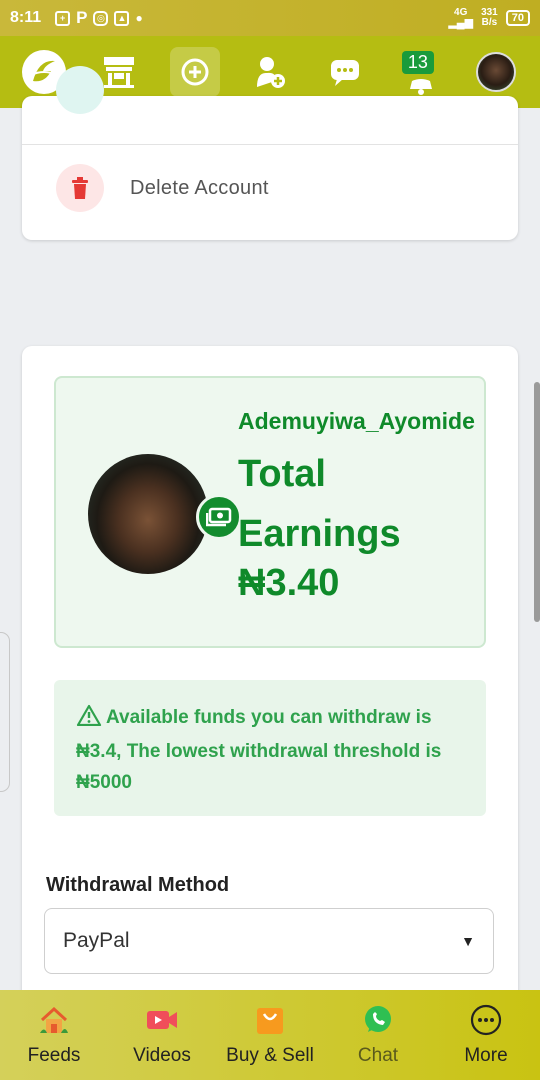 This screenshot has width=540, height=1080. I want to click on store-icon, so click(119, 72).